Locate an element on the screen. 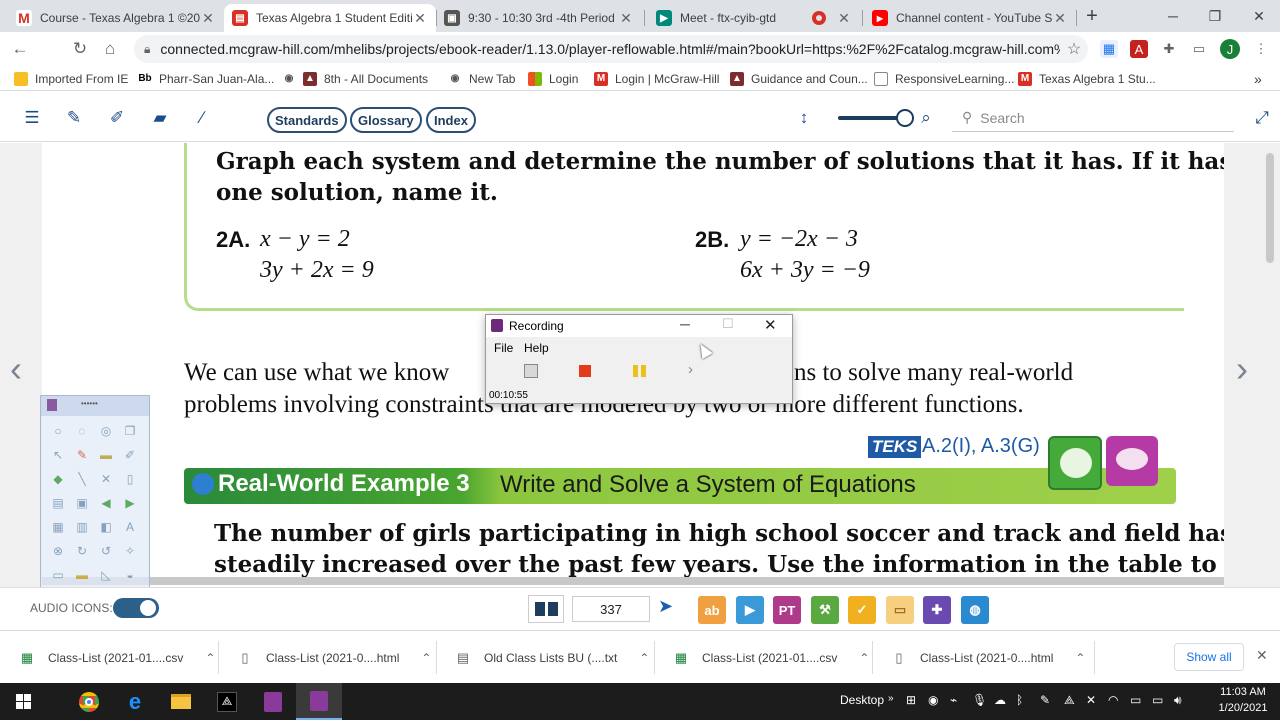 The image size is (1280, 720). folder-icon: ▭ is located at coordinates (900, 610).